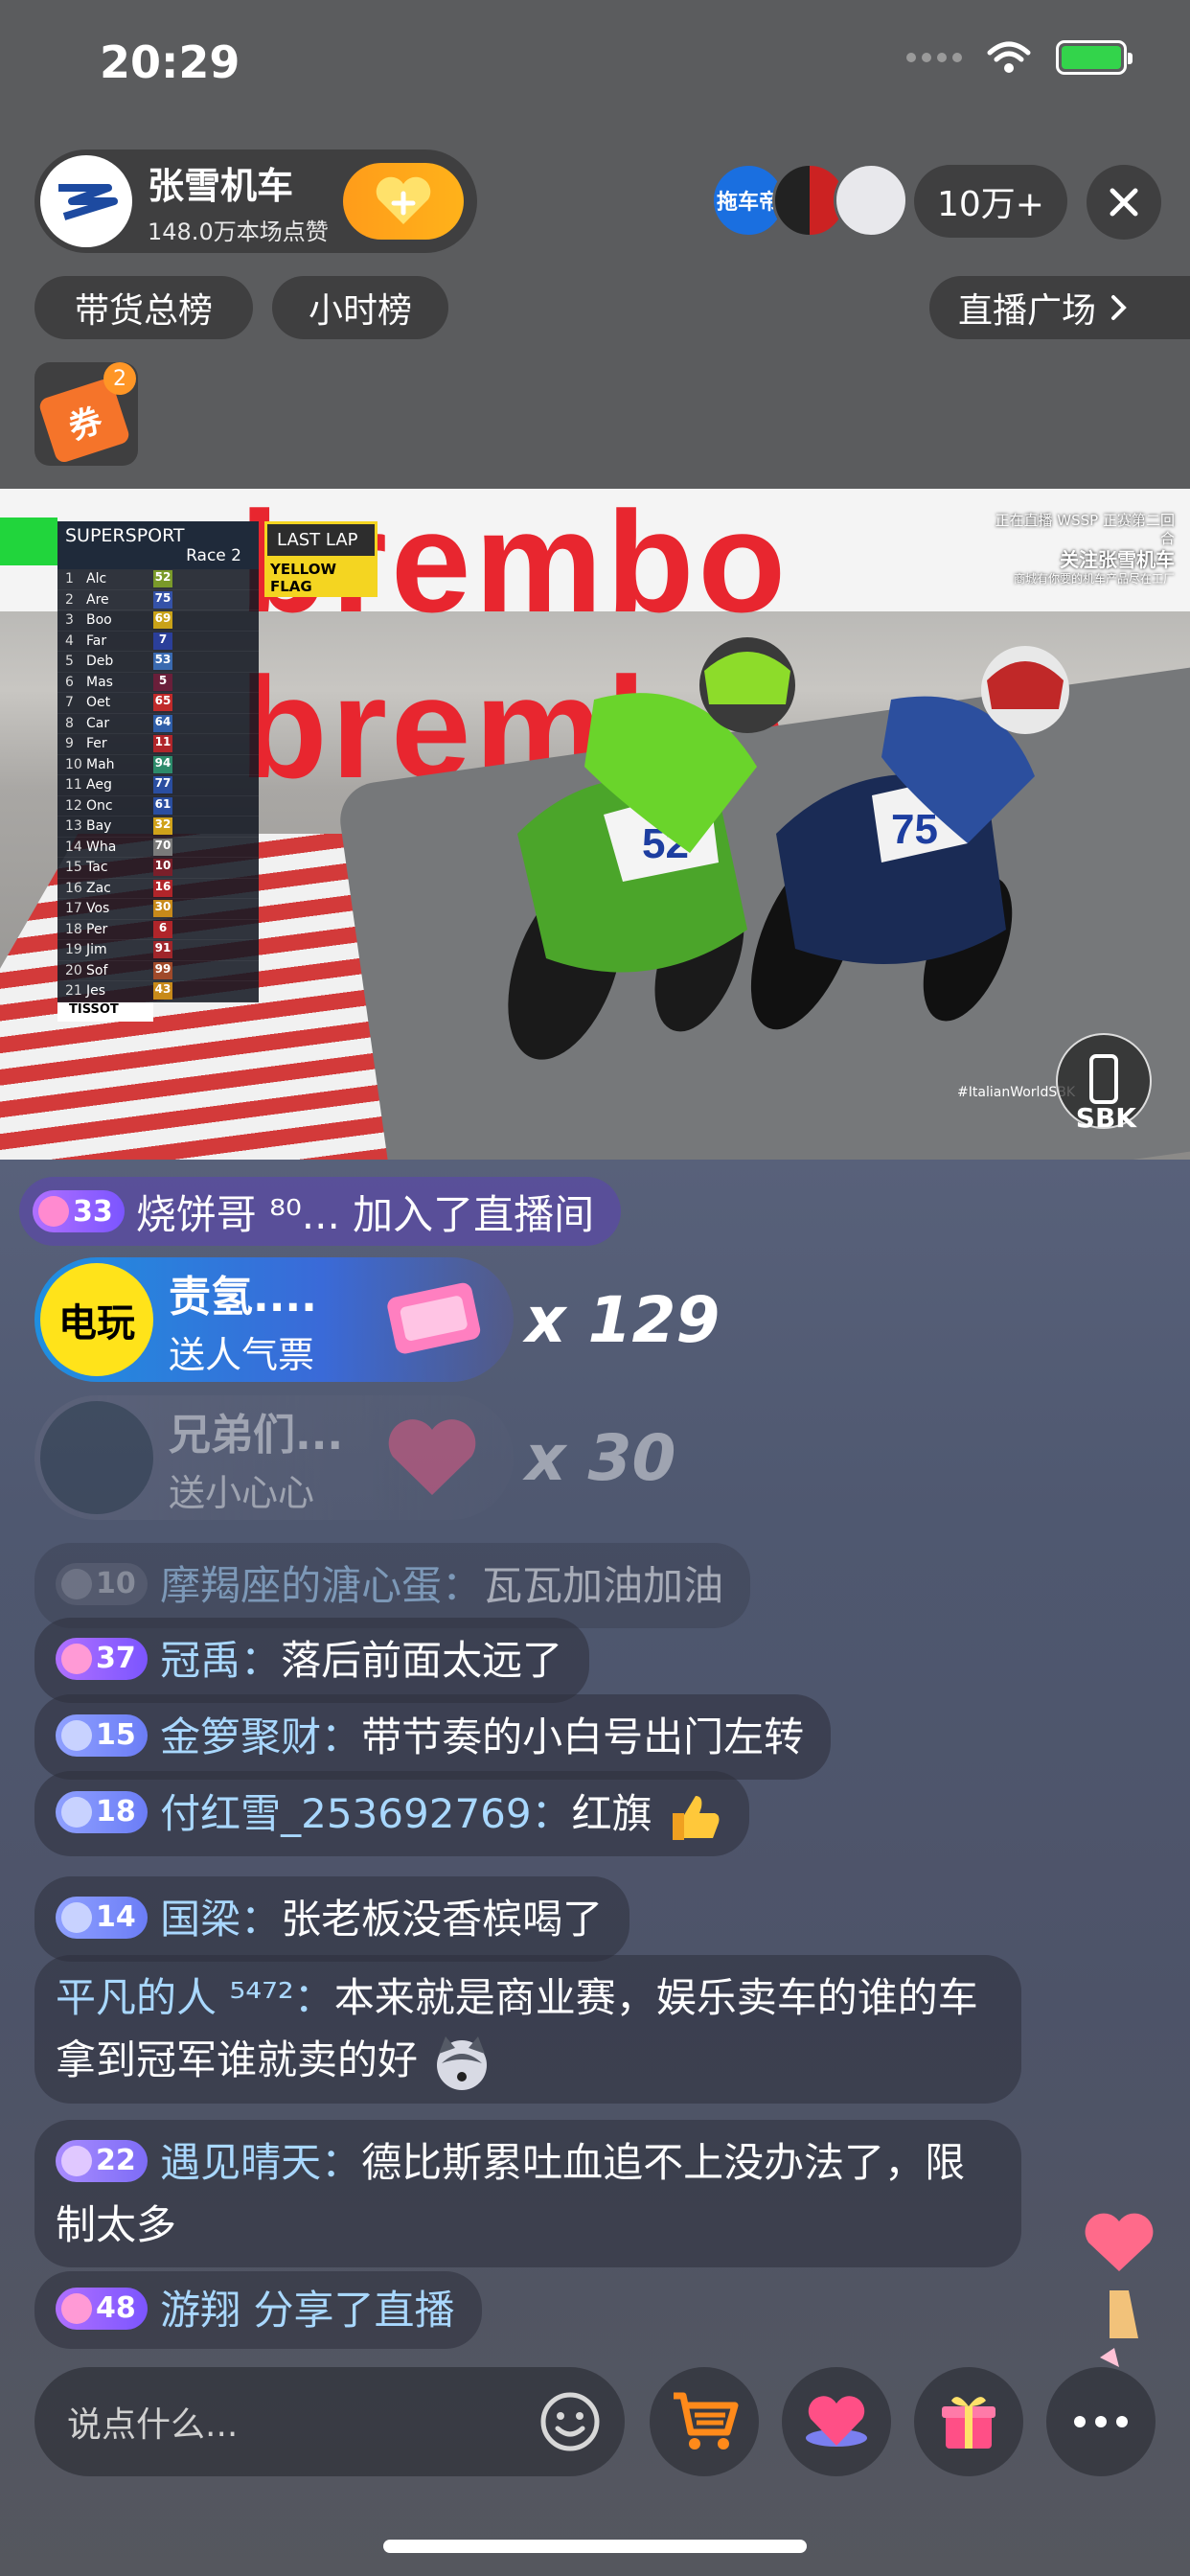 Image resolution: width=1190 pixels, height=2576 pixels. I want to click on chat-username: 平凡的人 ⁵⁴⁷²：, so click(195, 1997).